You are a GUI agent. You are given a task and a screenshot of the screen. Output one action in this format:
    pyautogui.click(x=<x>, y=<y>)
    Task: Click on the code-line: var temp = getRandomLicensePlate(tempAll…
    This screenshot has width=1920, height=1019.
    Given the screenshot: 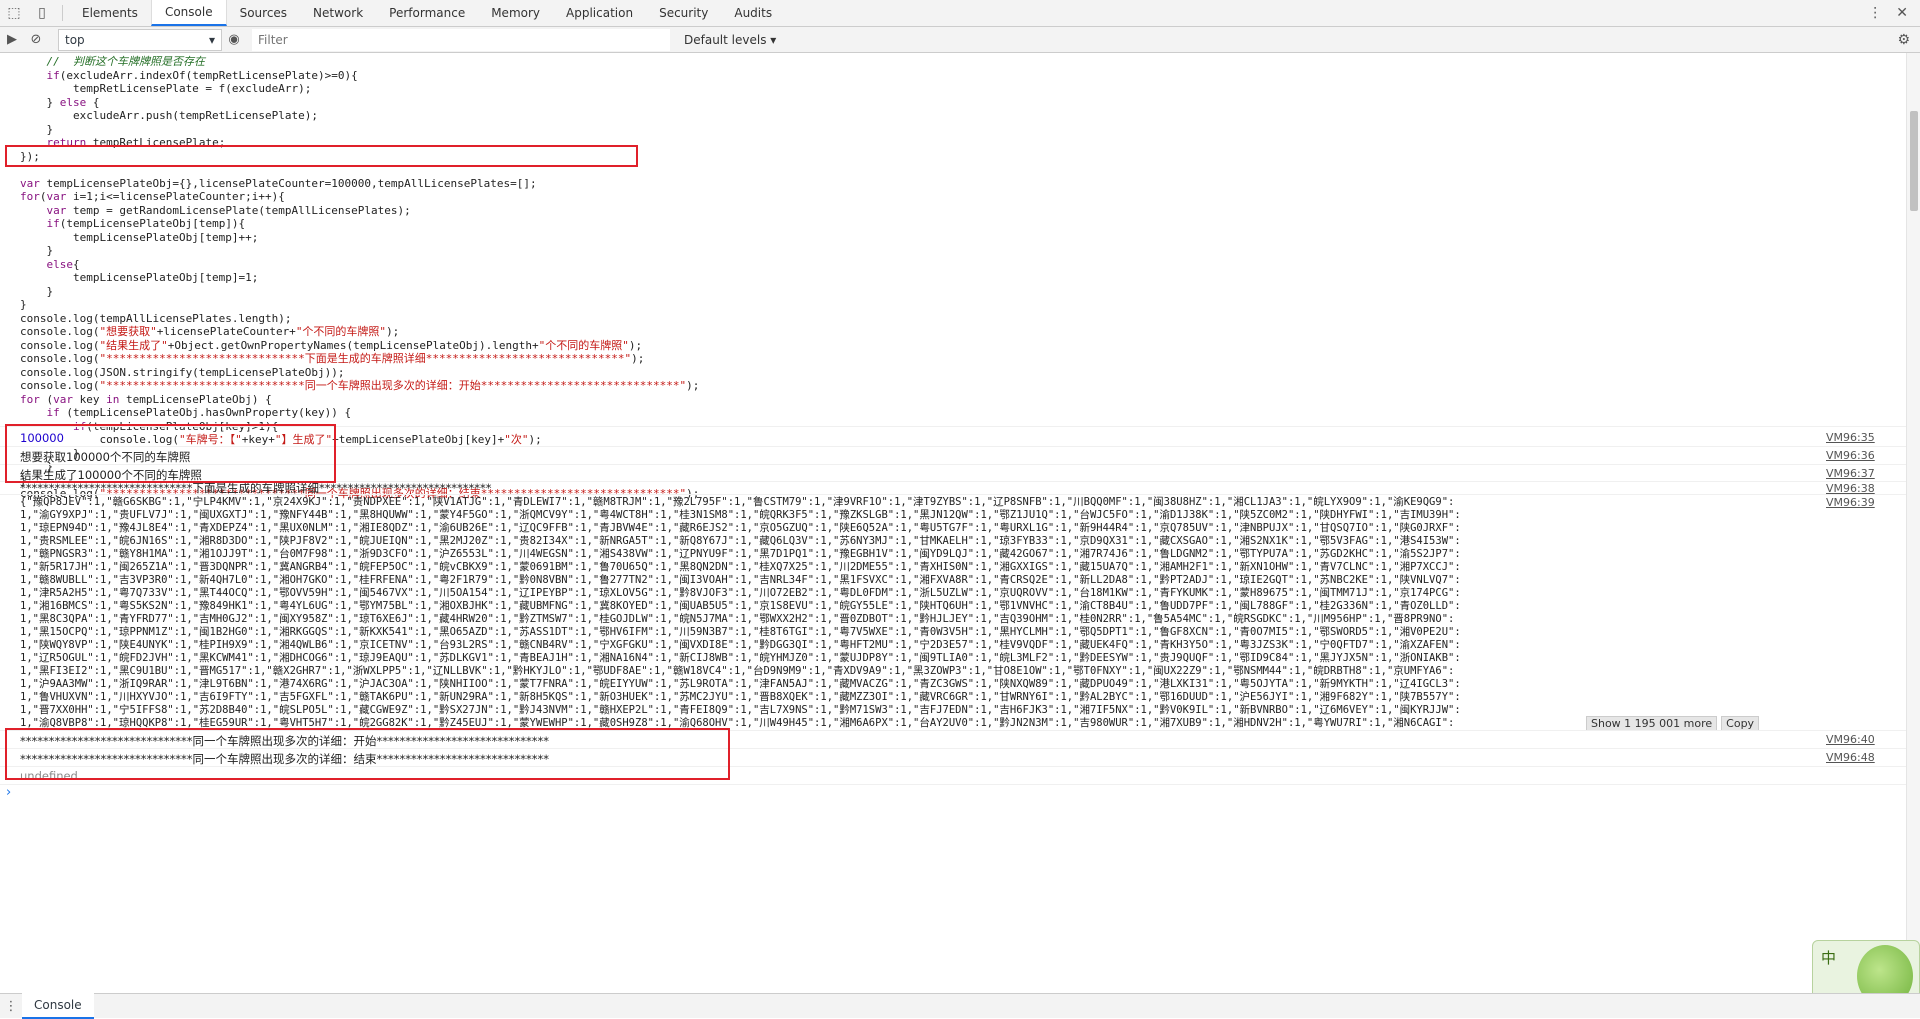 What is the action you would take?
    pyautogui.click(x=228, y=210)
    